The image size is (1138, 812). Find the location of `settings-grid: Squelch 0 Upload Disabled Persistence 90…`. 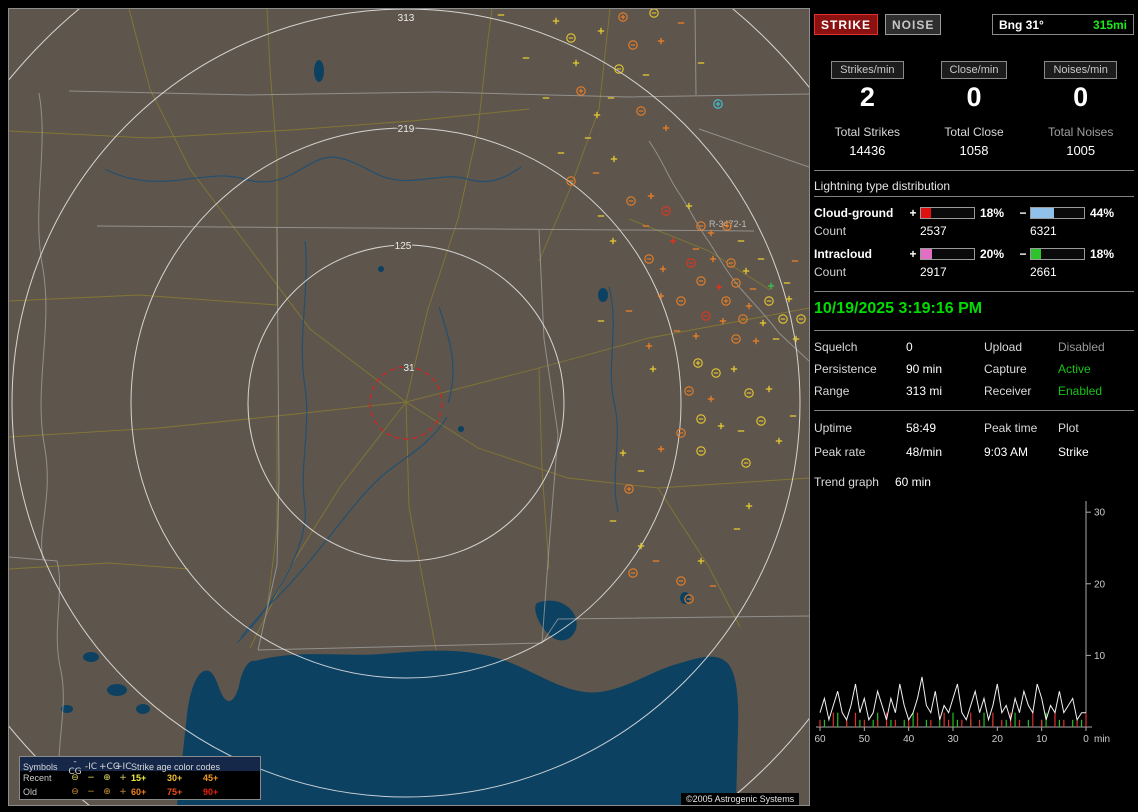

settings-grid: Squelch 0 Upload Disabled Persistence 90… is located at coordinates (974, 369).